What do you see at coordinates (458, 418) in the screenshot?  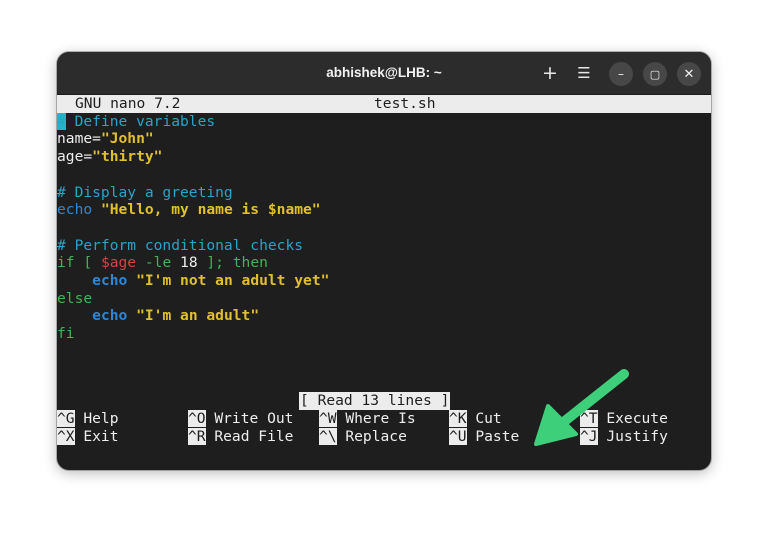 I see `shortcut-key: ^K` at bounding box center [458, 418].